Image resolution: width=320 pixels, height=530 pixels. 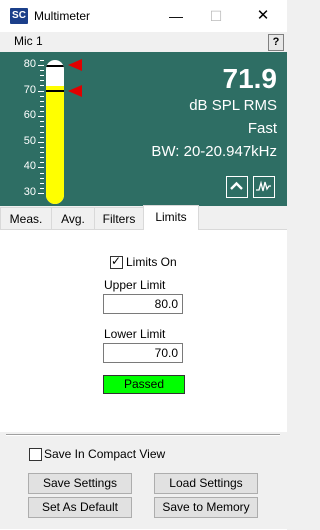 I want to click on lower-limit-marker-icon, so click(x=75, y=90).